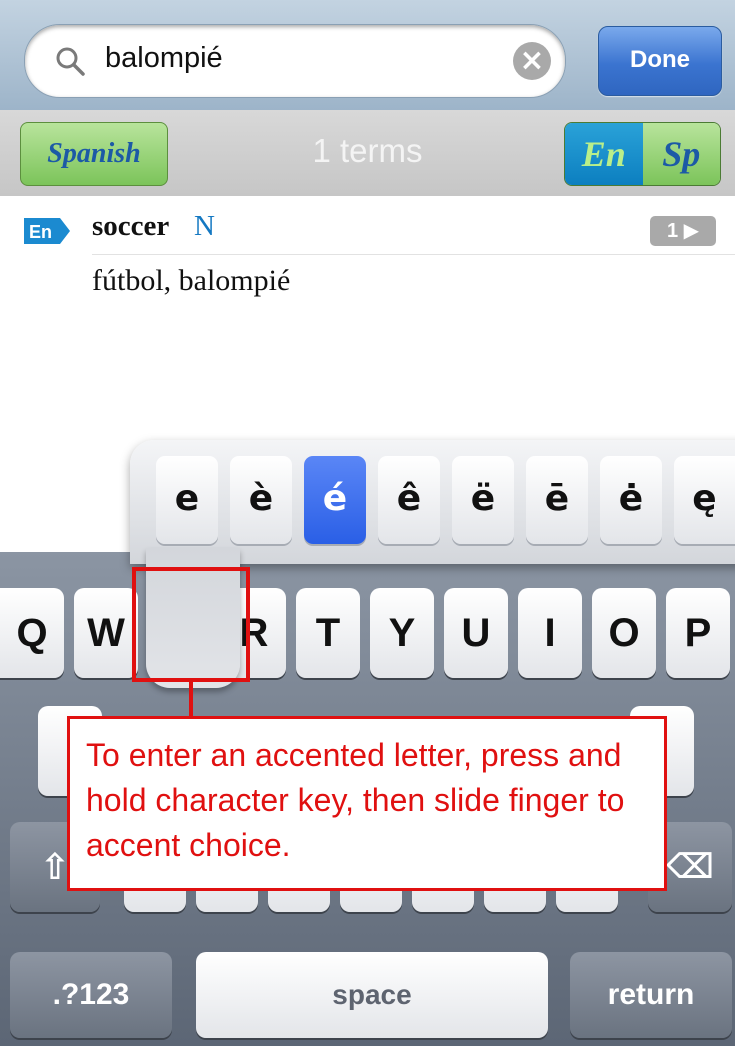 The image size is (735, 1046). What do you see at coordinates (698, 633) in the screenshot?
I see `key-p: P` at bounding box center [698, 633].